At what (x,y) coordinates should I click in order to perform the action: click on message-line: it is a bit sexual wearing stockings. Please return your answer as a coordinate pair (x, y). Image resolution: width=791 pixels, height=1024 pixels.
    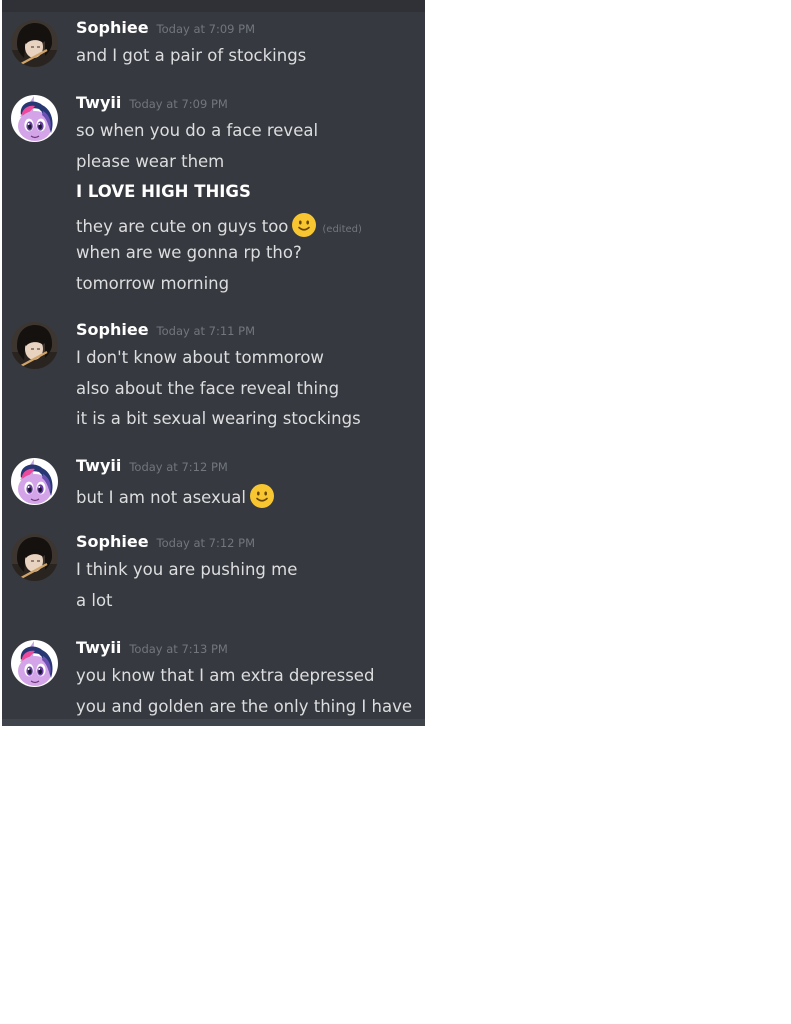
    Looking at the image, I should click on (218, 418).